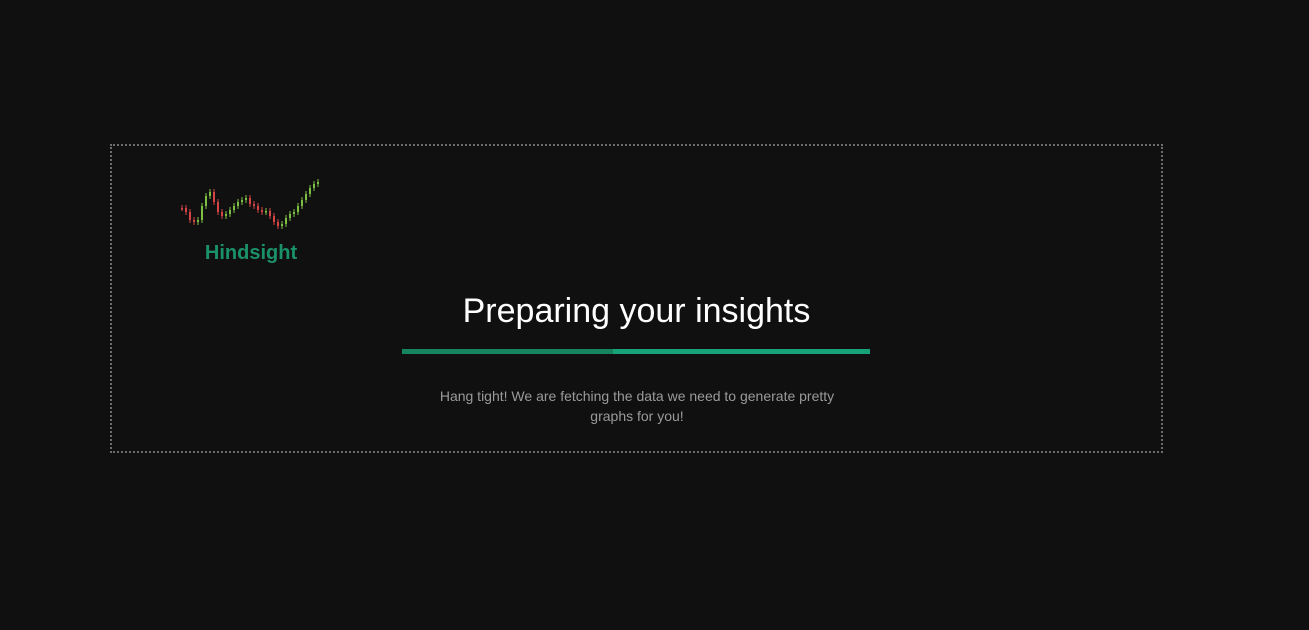  I want to click on loader-title: Preparing your insights, so click(636, 311).